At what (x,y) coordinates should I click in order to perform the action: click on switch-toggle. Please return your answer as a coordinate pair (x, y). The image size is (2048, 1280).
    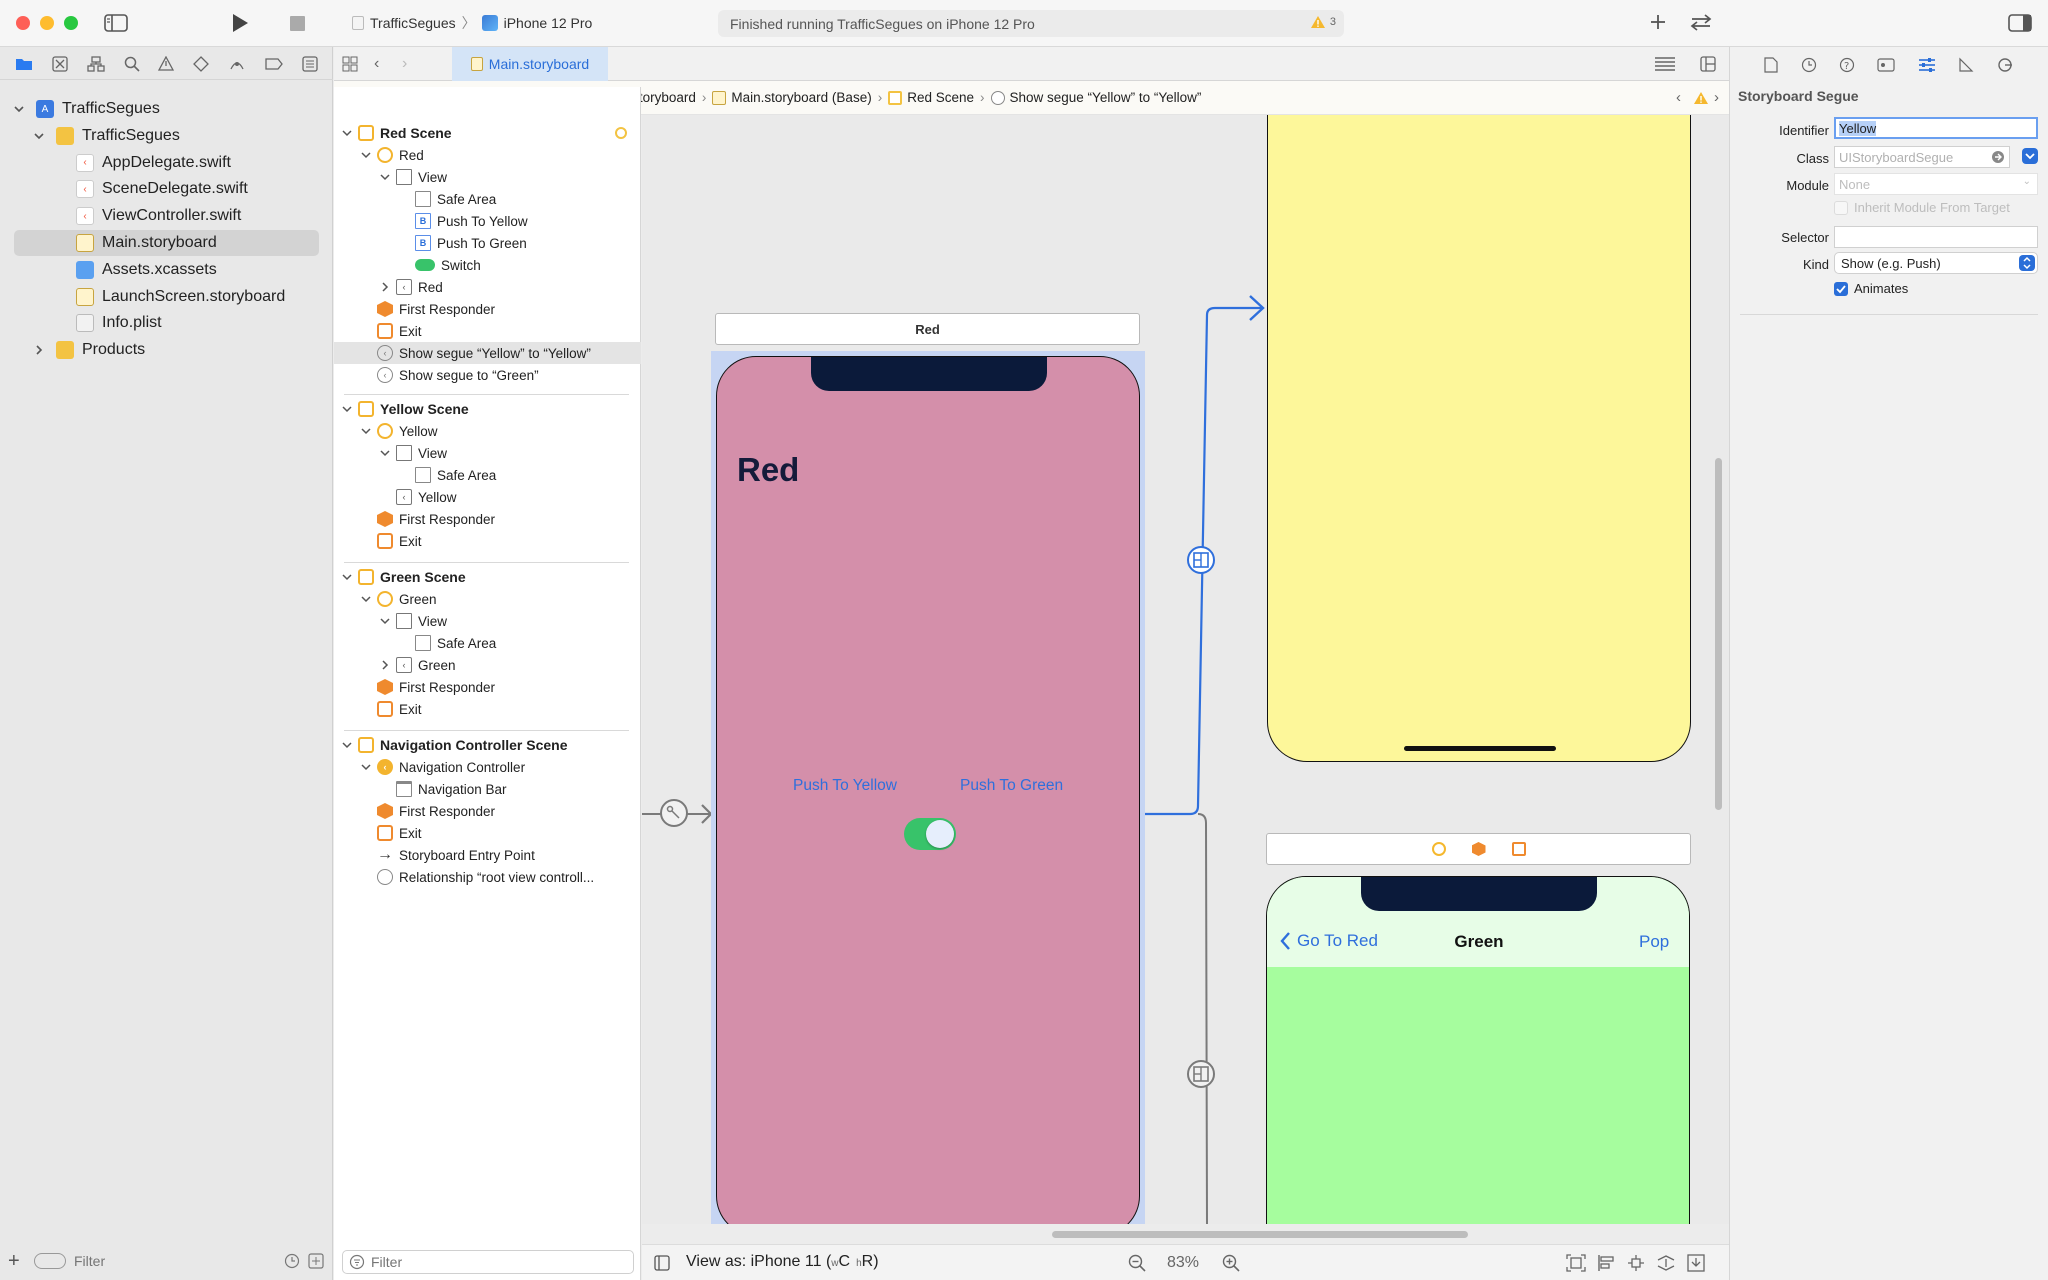
    Looking at the image, I should click on (930, 834).